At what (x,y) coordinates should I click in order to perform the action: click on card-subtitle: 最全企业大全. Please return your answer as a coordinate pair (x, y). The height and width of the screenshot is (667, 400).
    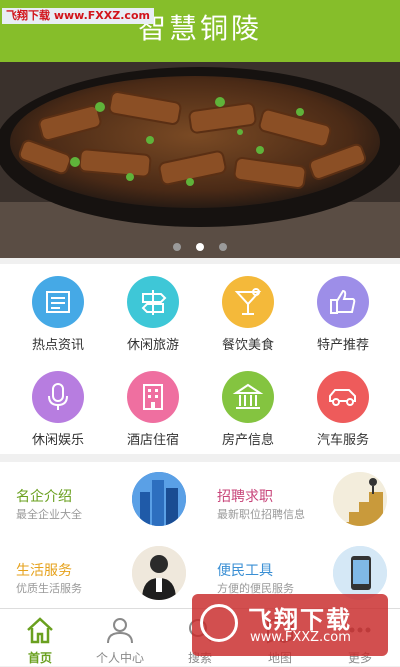
    Looking at the image, I should click on (49, 514).